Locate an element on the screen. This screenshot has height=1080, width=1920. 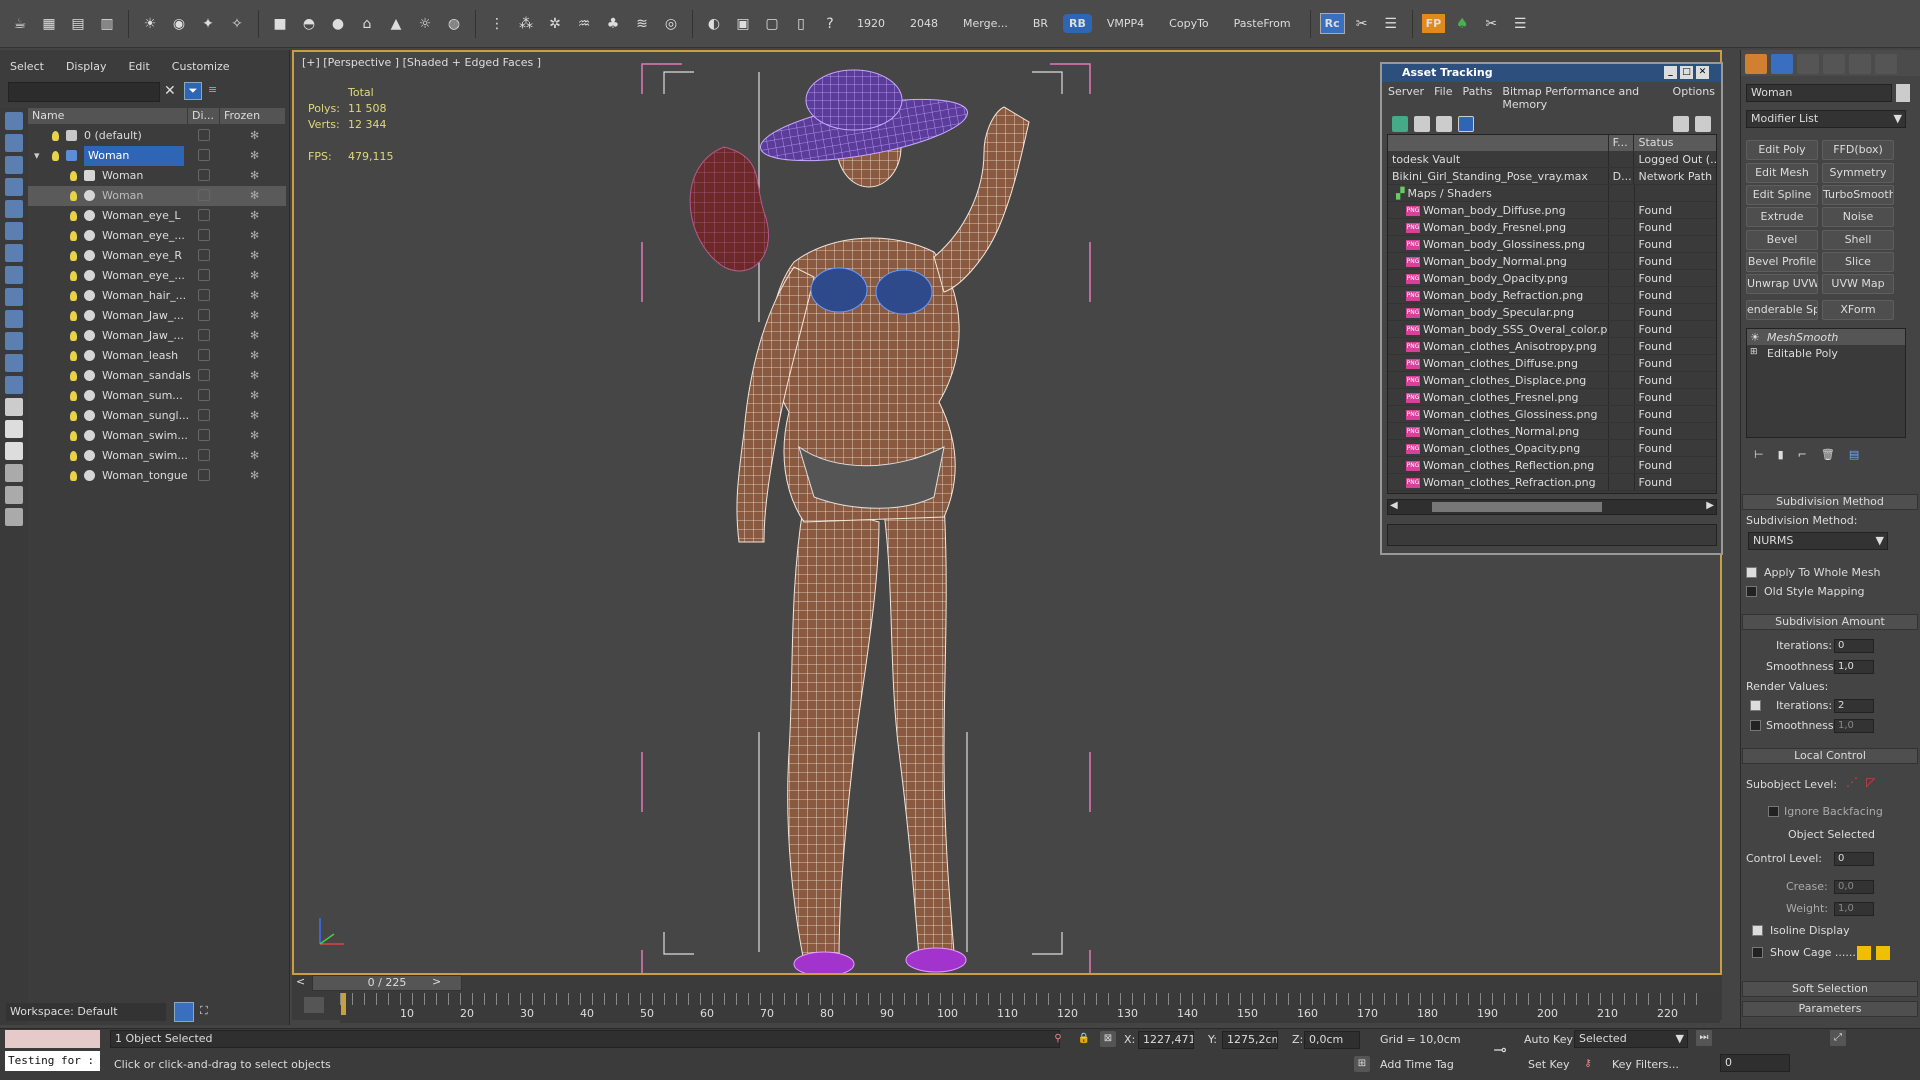
scroll-right-icon: ▶ is located at coordinates (1710, 505).